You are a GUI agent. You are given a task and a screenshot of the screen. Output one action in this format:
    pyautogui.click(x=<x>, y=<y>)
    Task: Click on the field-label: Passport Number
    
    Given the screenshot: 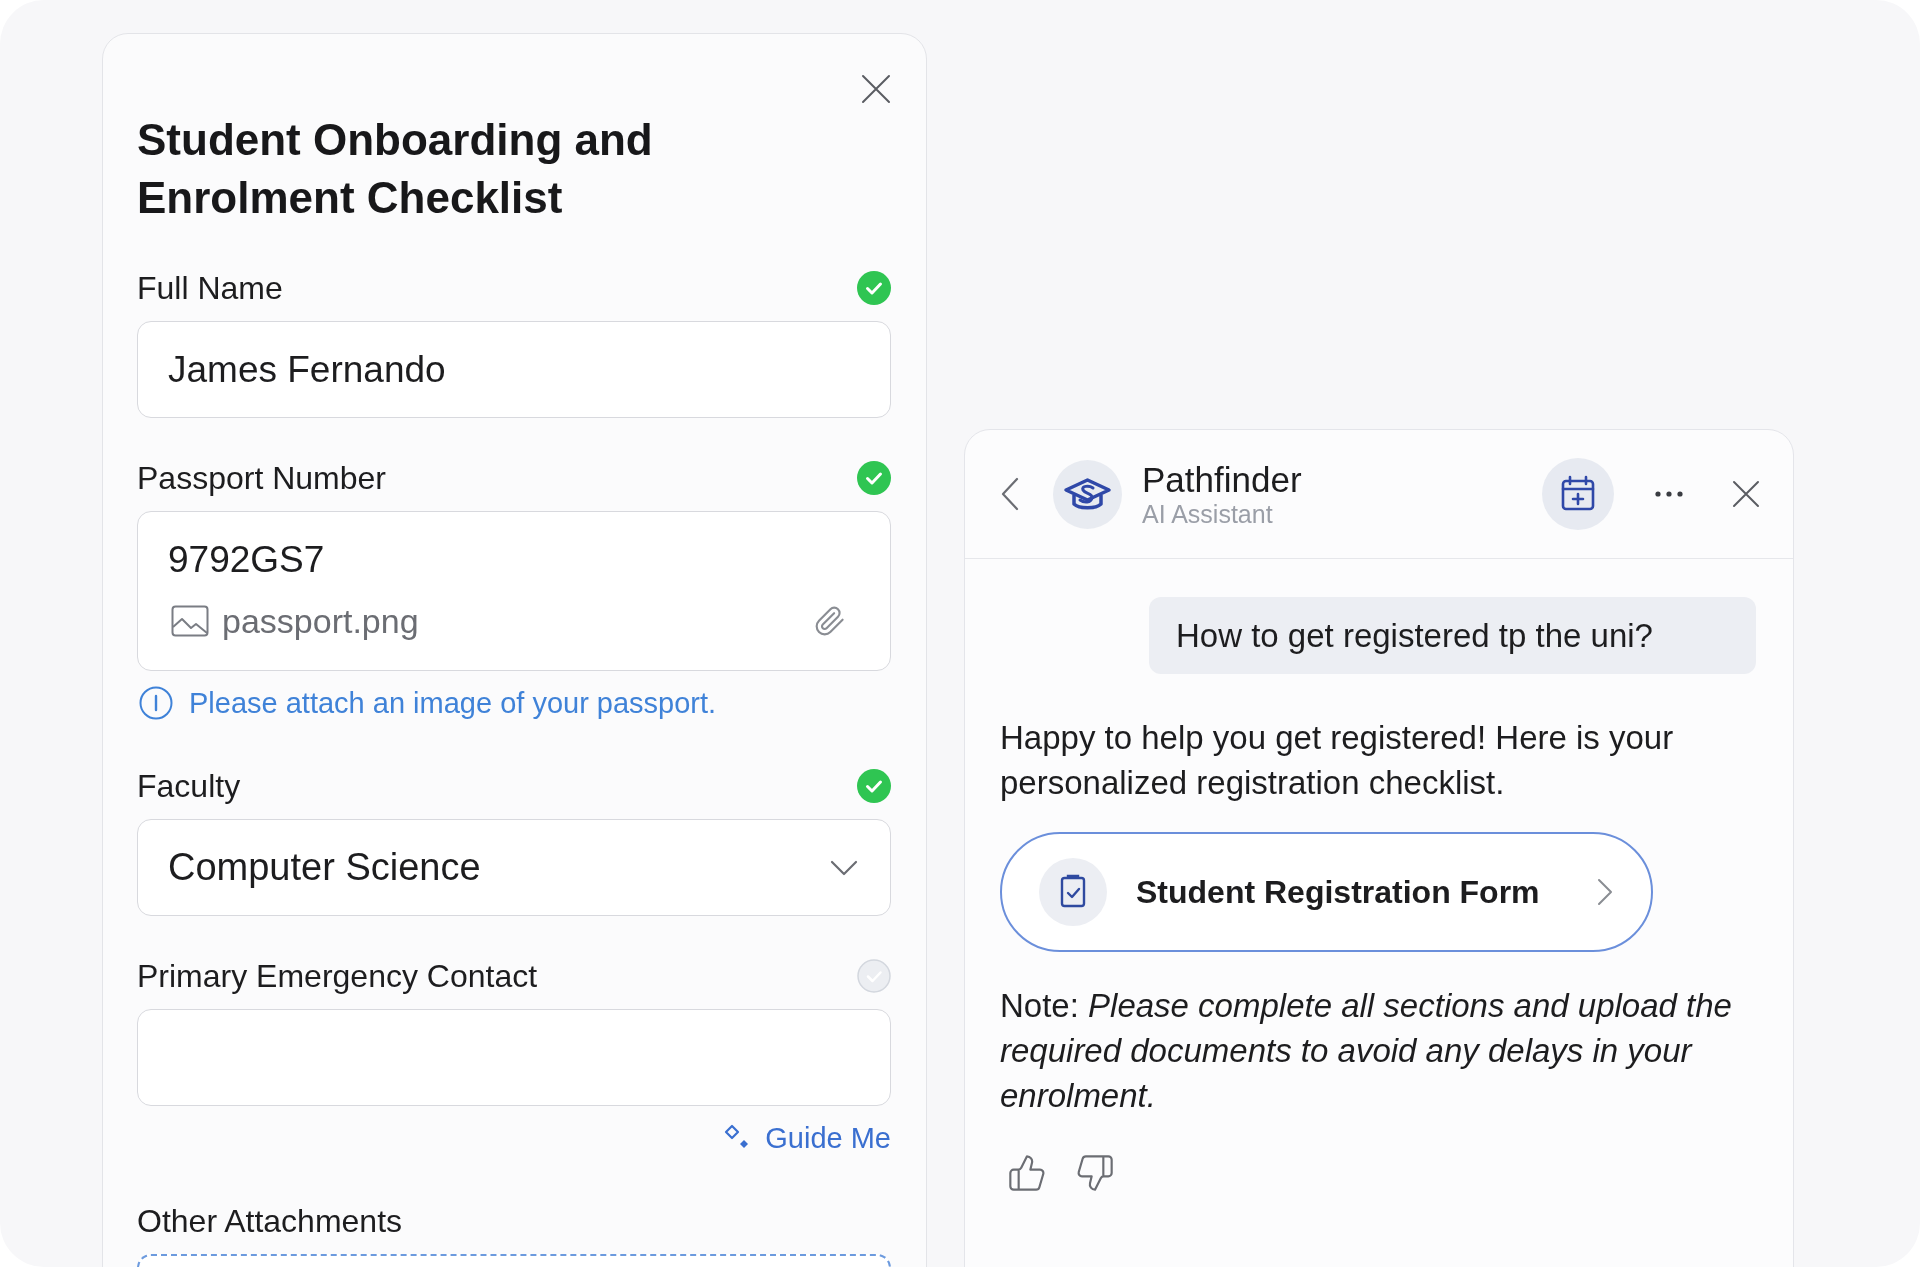 What is the action you would take?
    pyautogui.click(x=261, y=478)
    